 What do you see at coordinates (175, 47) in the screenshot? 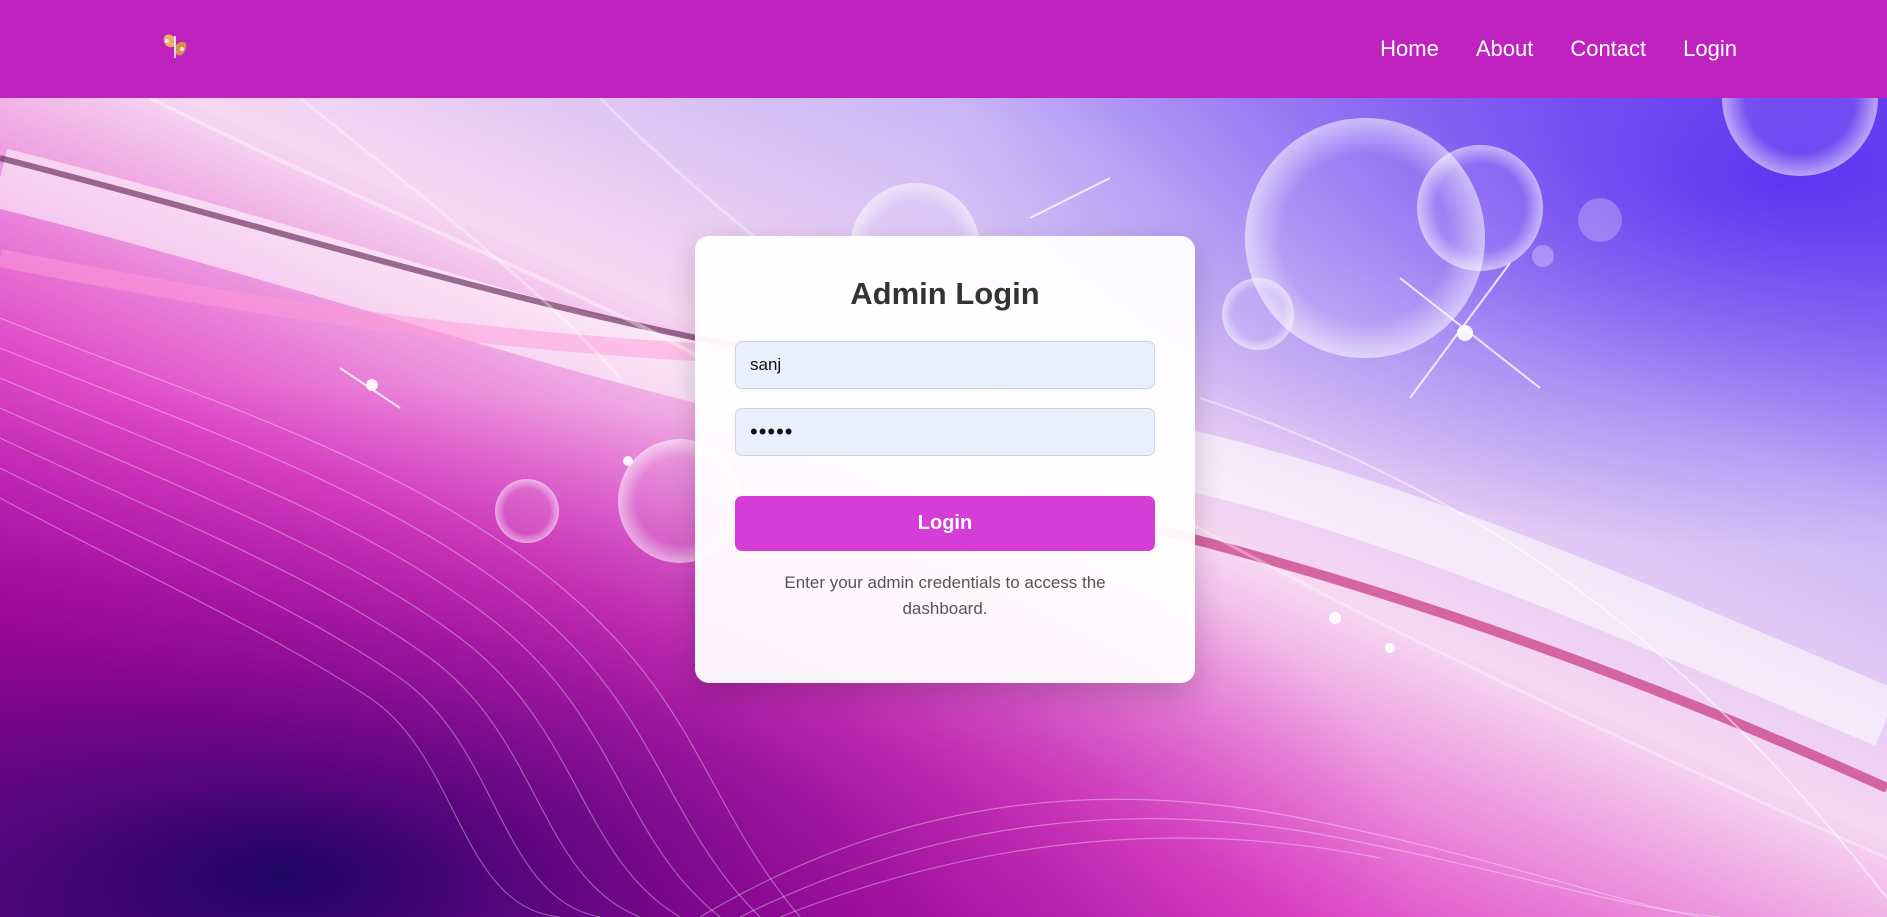
I see `butterfly-logo-icon` at bounding box center [175, 47].